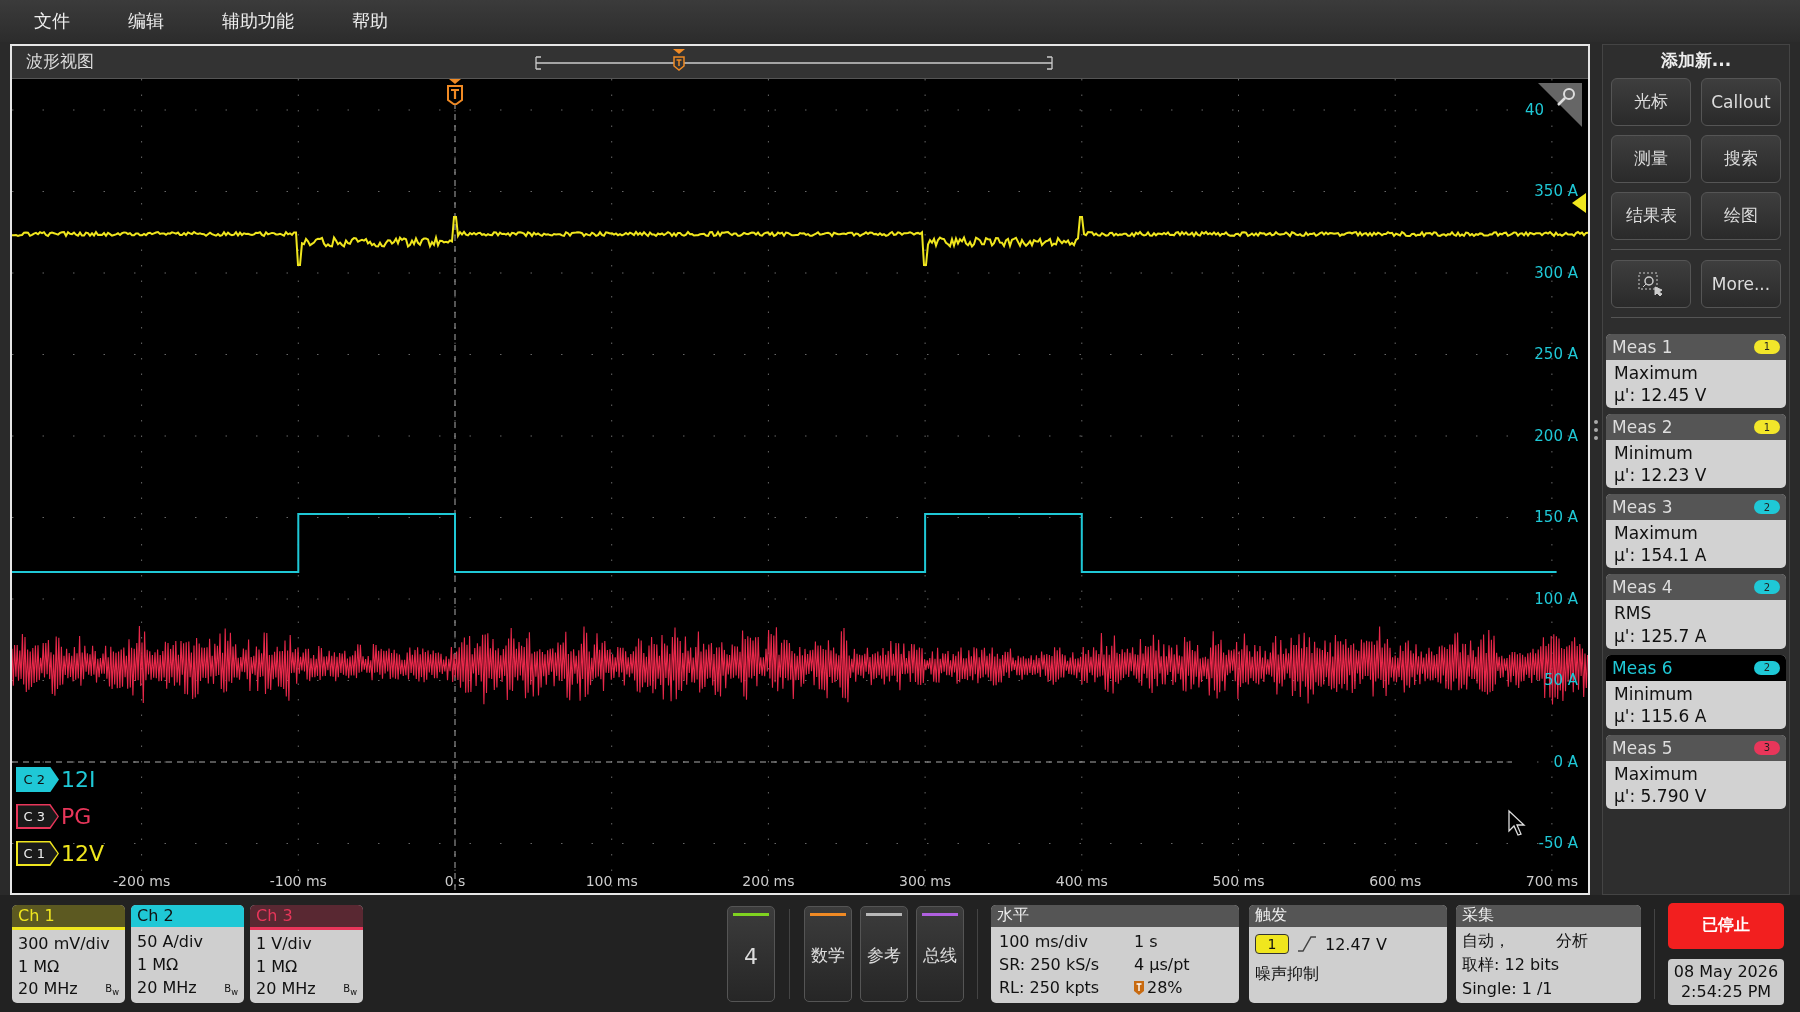  What do you see at coordinates (187, 953) in the screenshot?
I see `channel-card: Ch 2 50 A/div 1 MΩ 20 MHz B$_{w}$` at bounding box center [187, 953].